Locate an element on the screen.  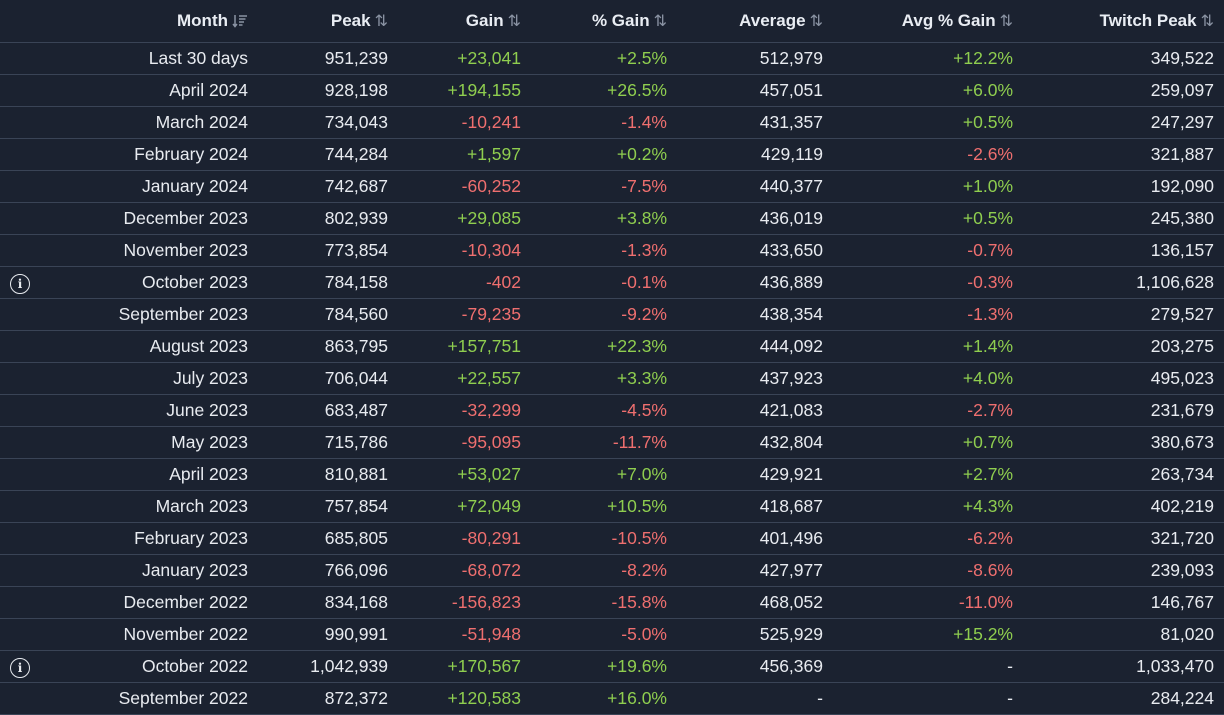
cell-avg-pct-gain: -8.6% is located at coordinates (928, 570).